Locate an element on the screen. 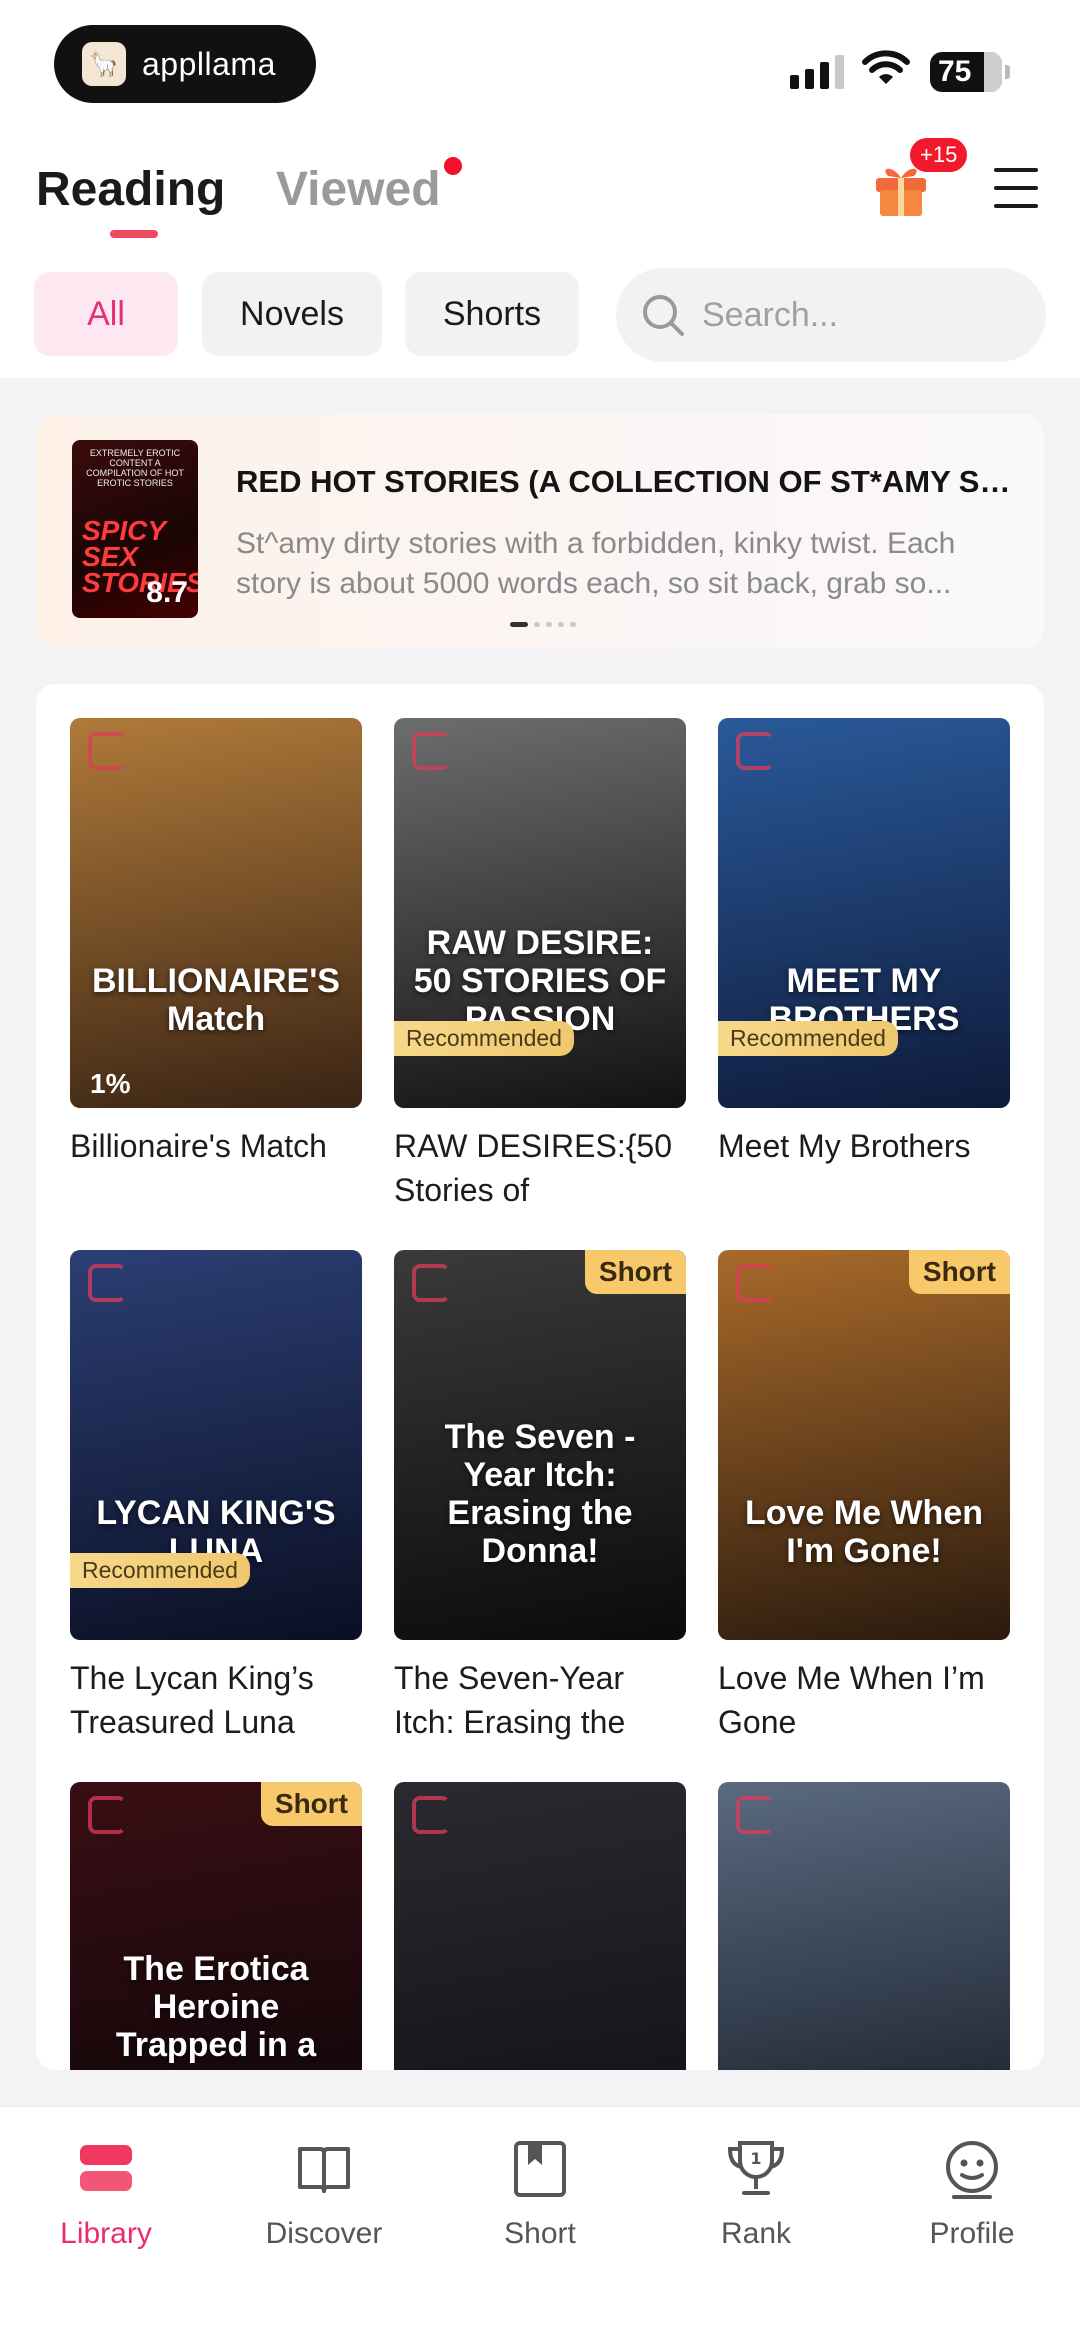 The image size is (1080, 2337). nav-short: Short is located at coordinates (540, 2192).